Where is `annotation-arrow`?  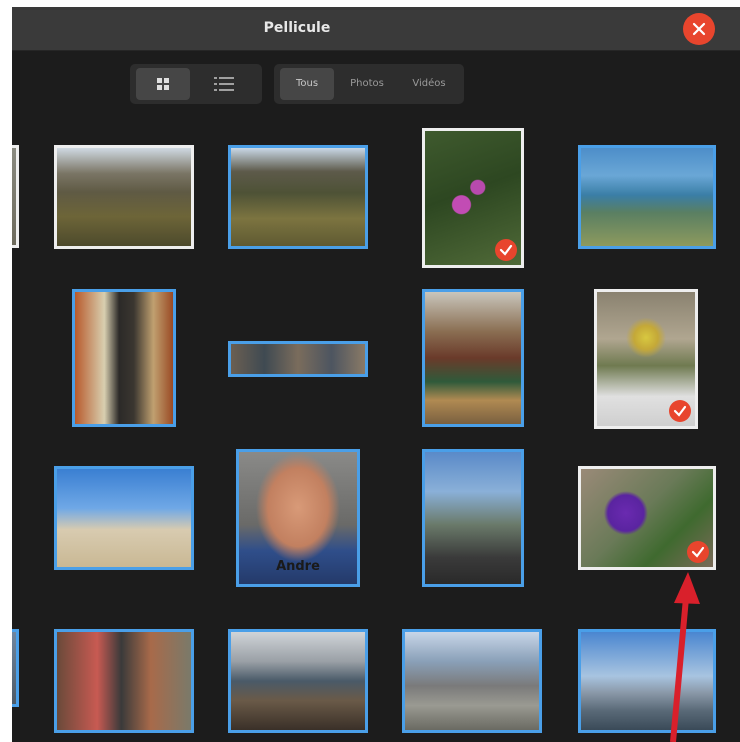 annotation-arrow is located at coordinates (685, 657).